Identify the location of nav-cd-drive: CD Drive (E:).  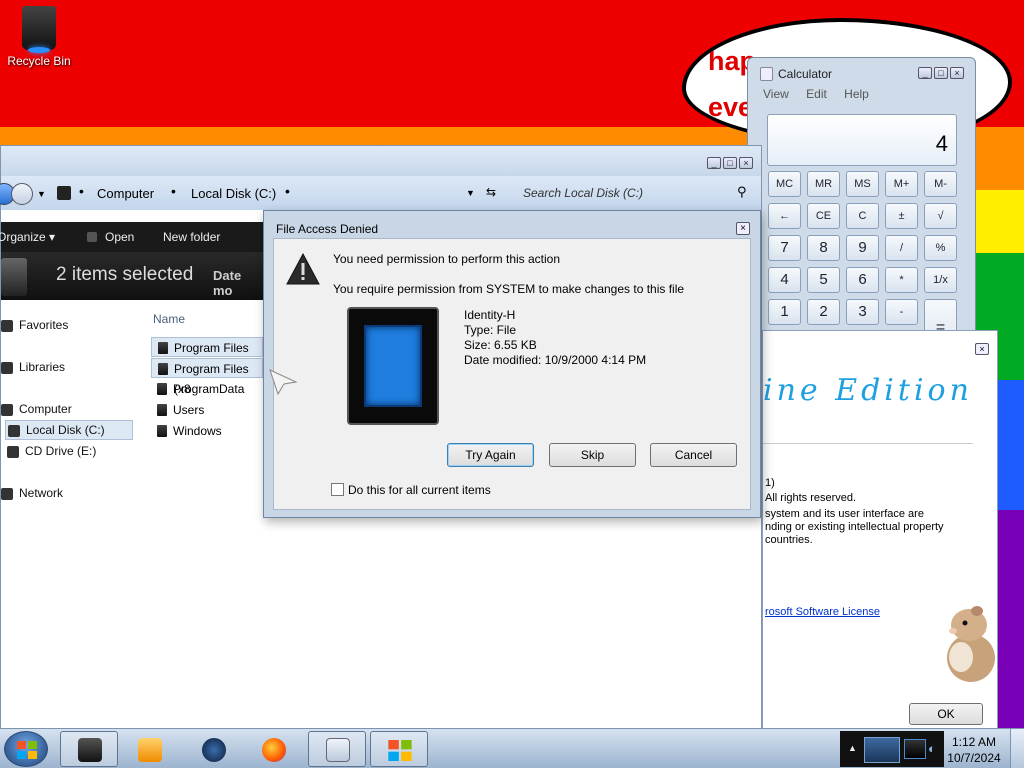
(51, 451).